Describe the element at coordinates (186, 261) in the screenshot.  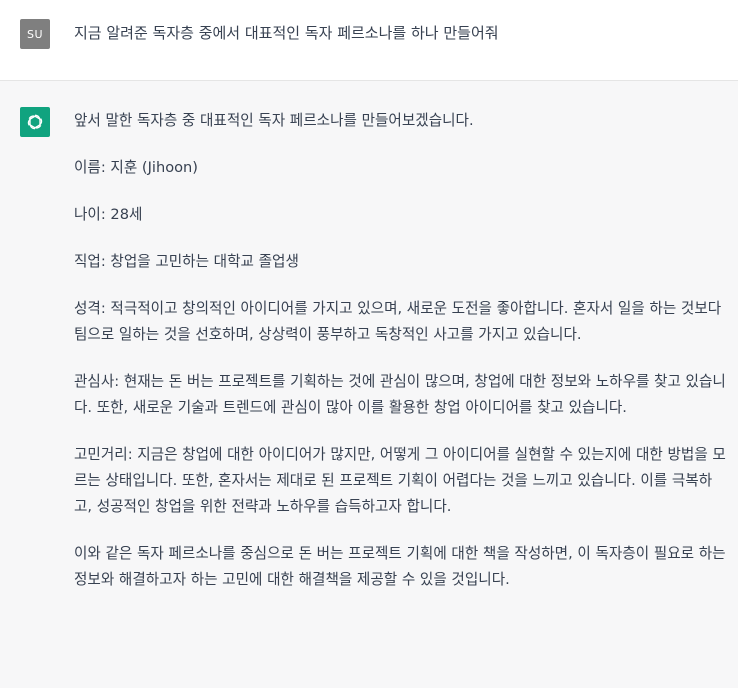
I see `persona-job: 직업: 창업을 고민하는 대학교 졸업생` at that location.